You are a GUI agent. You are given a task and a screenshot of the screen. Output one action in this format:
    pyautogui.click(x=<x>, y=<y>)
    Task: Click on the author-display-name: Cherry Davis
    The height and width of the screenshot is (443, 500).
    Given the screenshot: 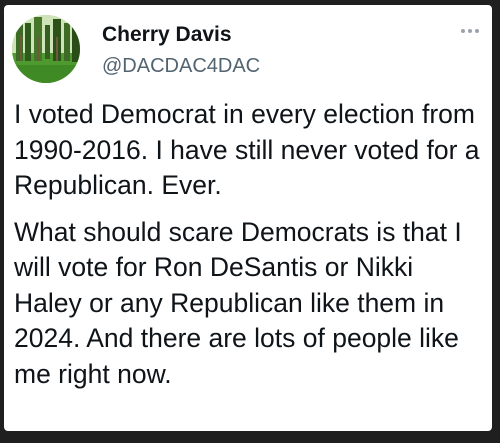 What is the action you would take?
    pyautogui.click(x=167, y=35)
    